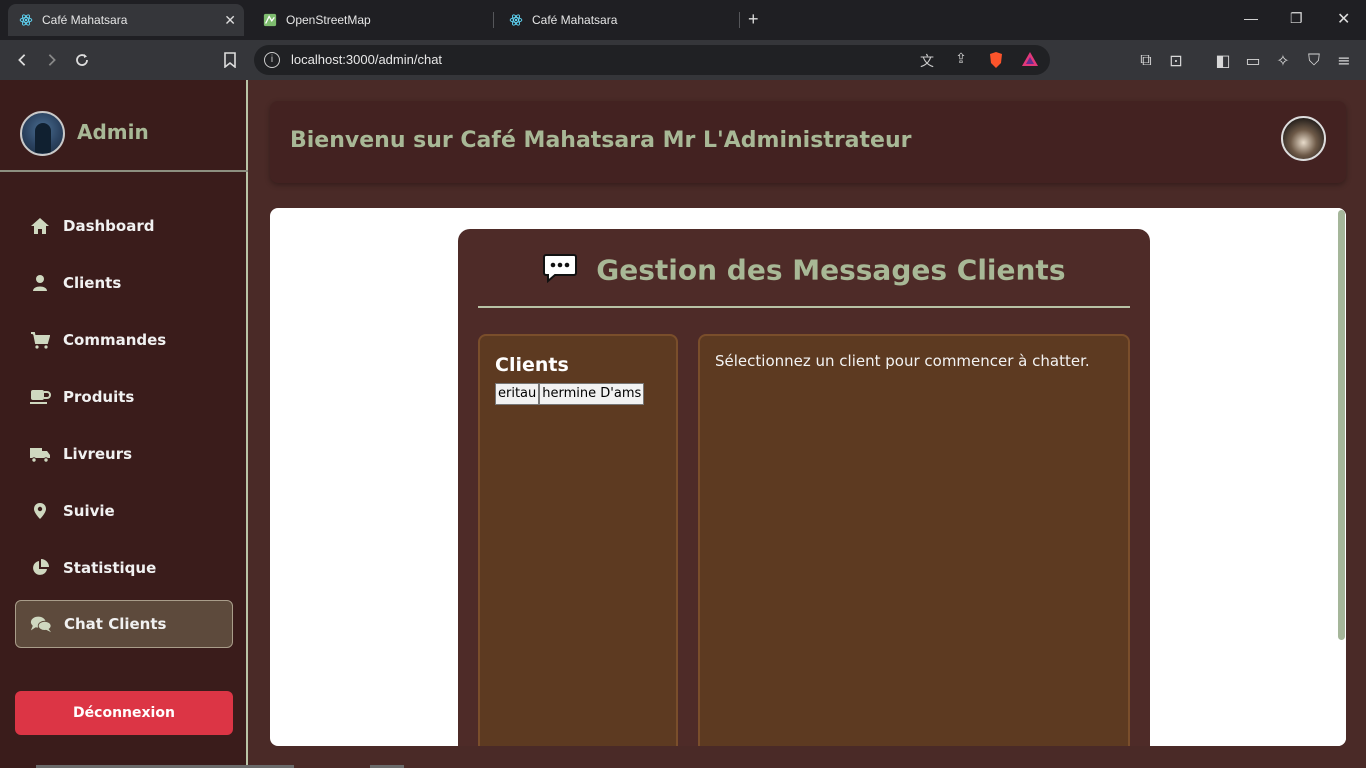 This screenshot has width=1366, height=768. Describe the element at coordinates (113, 132) in the screenshot. I see `sidebar-title: Admin` at that location.